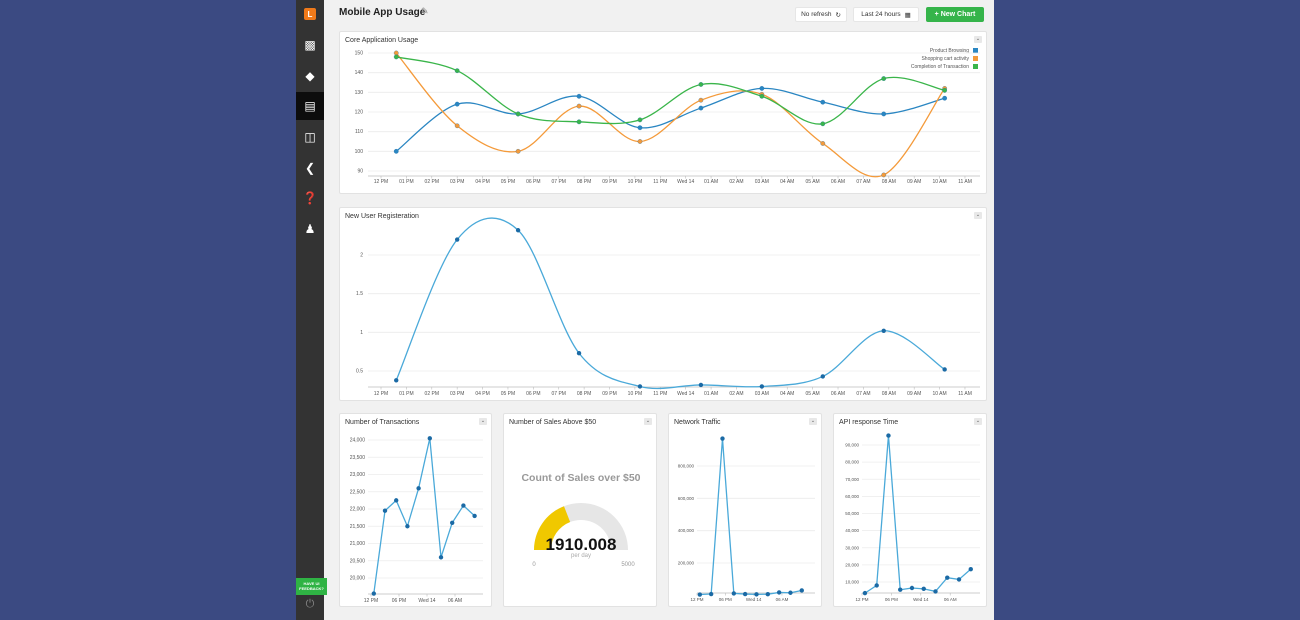 The image size is (1300, 620). Describe the element at coordinates (310, 608) in the screenshot. I see `power-icon: ⏻` at that location.